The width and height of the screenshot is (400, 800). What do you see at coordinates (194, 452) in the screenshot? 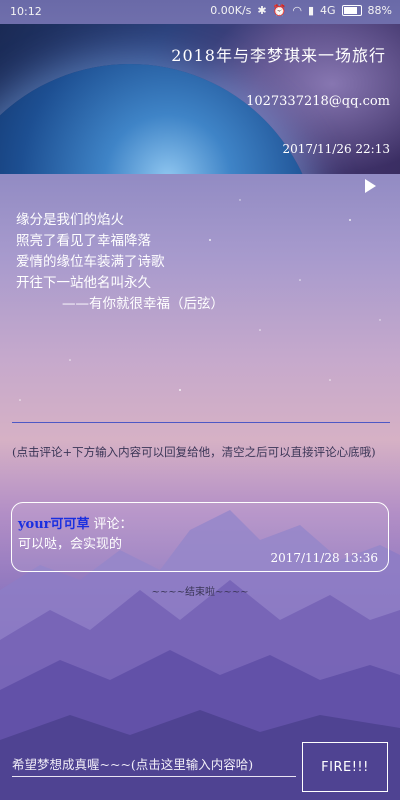
I see `comment-hint: (点击评论+下方输入内容可以回复给他，清空之后可以直接评论心底哦)` at bounding box center [194, 452].